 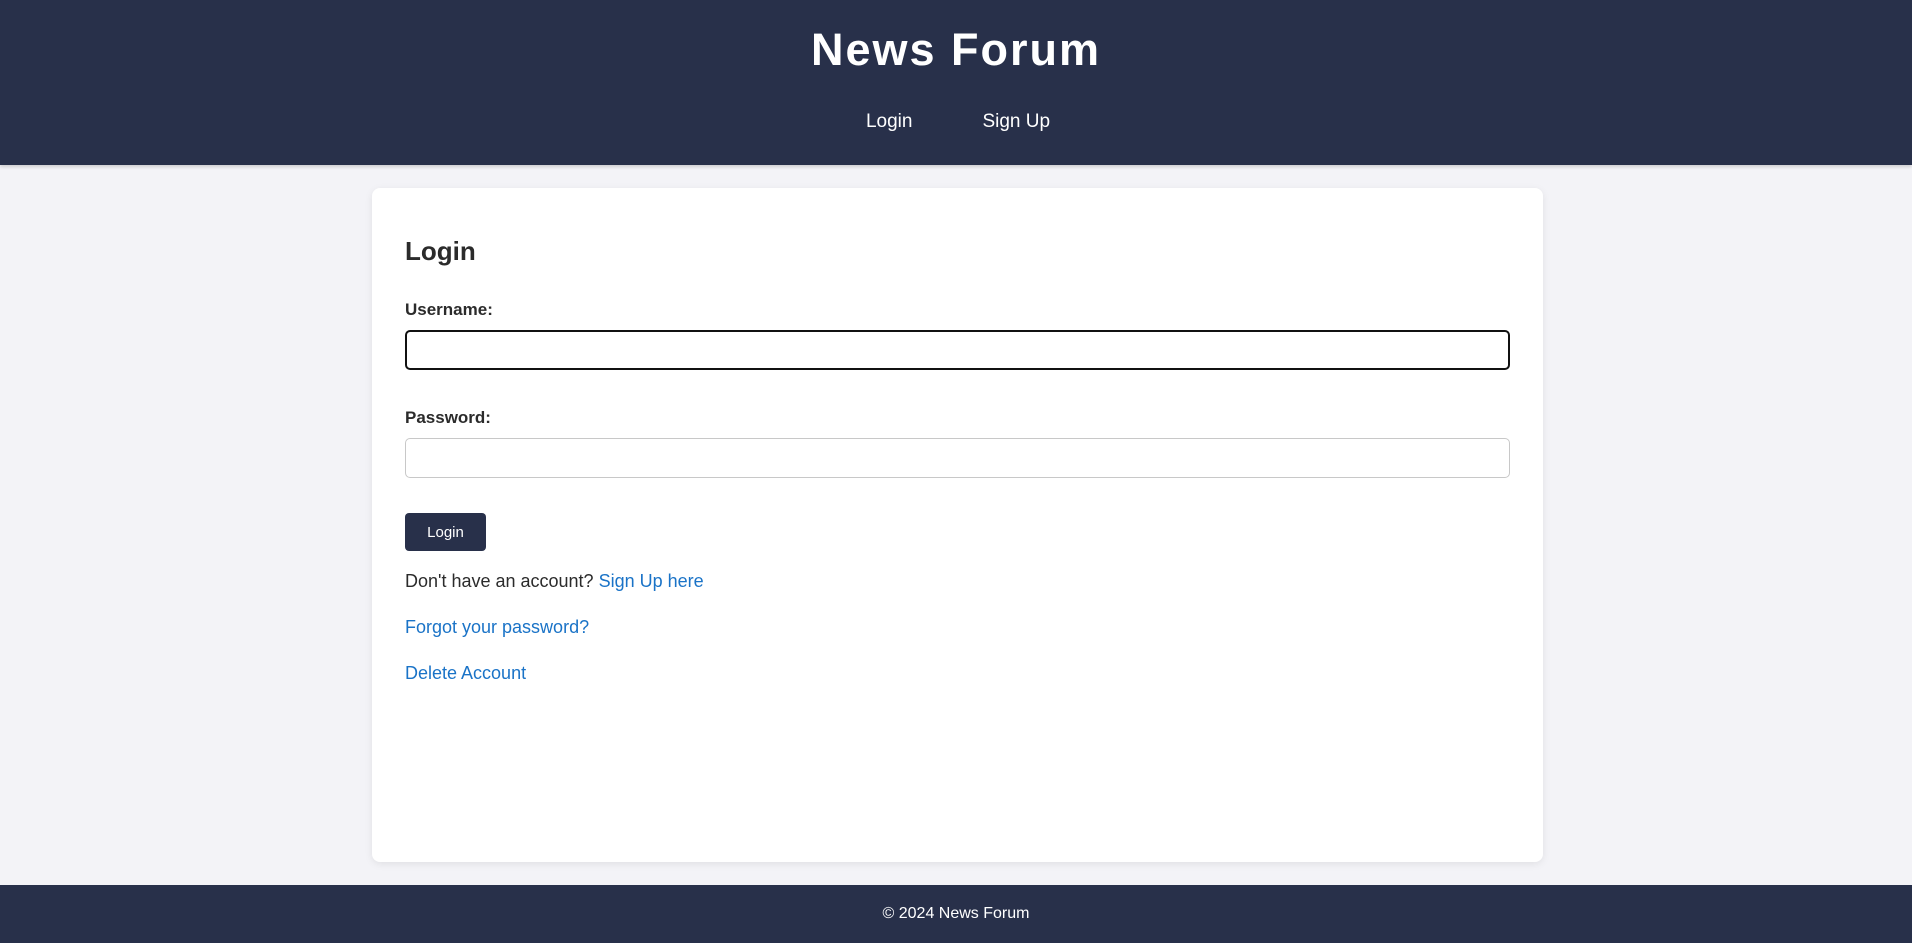 What do you see at coordinates (956, 49) in the screenshot?
I see `site-title: News Forum` at bounding box center [956, 49].